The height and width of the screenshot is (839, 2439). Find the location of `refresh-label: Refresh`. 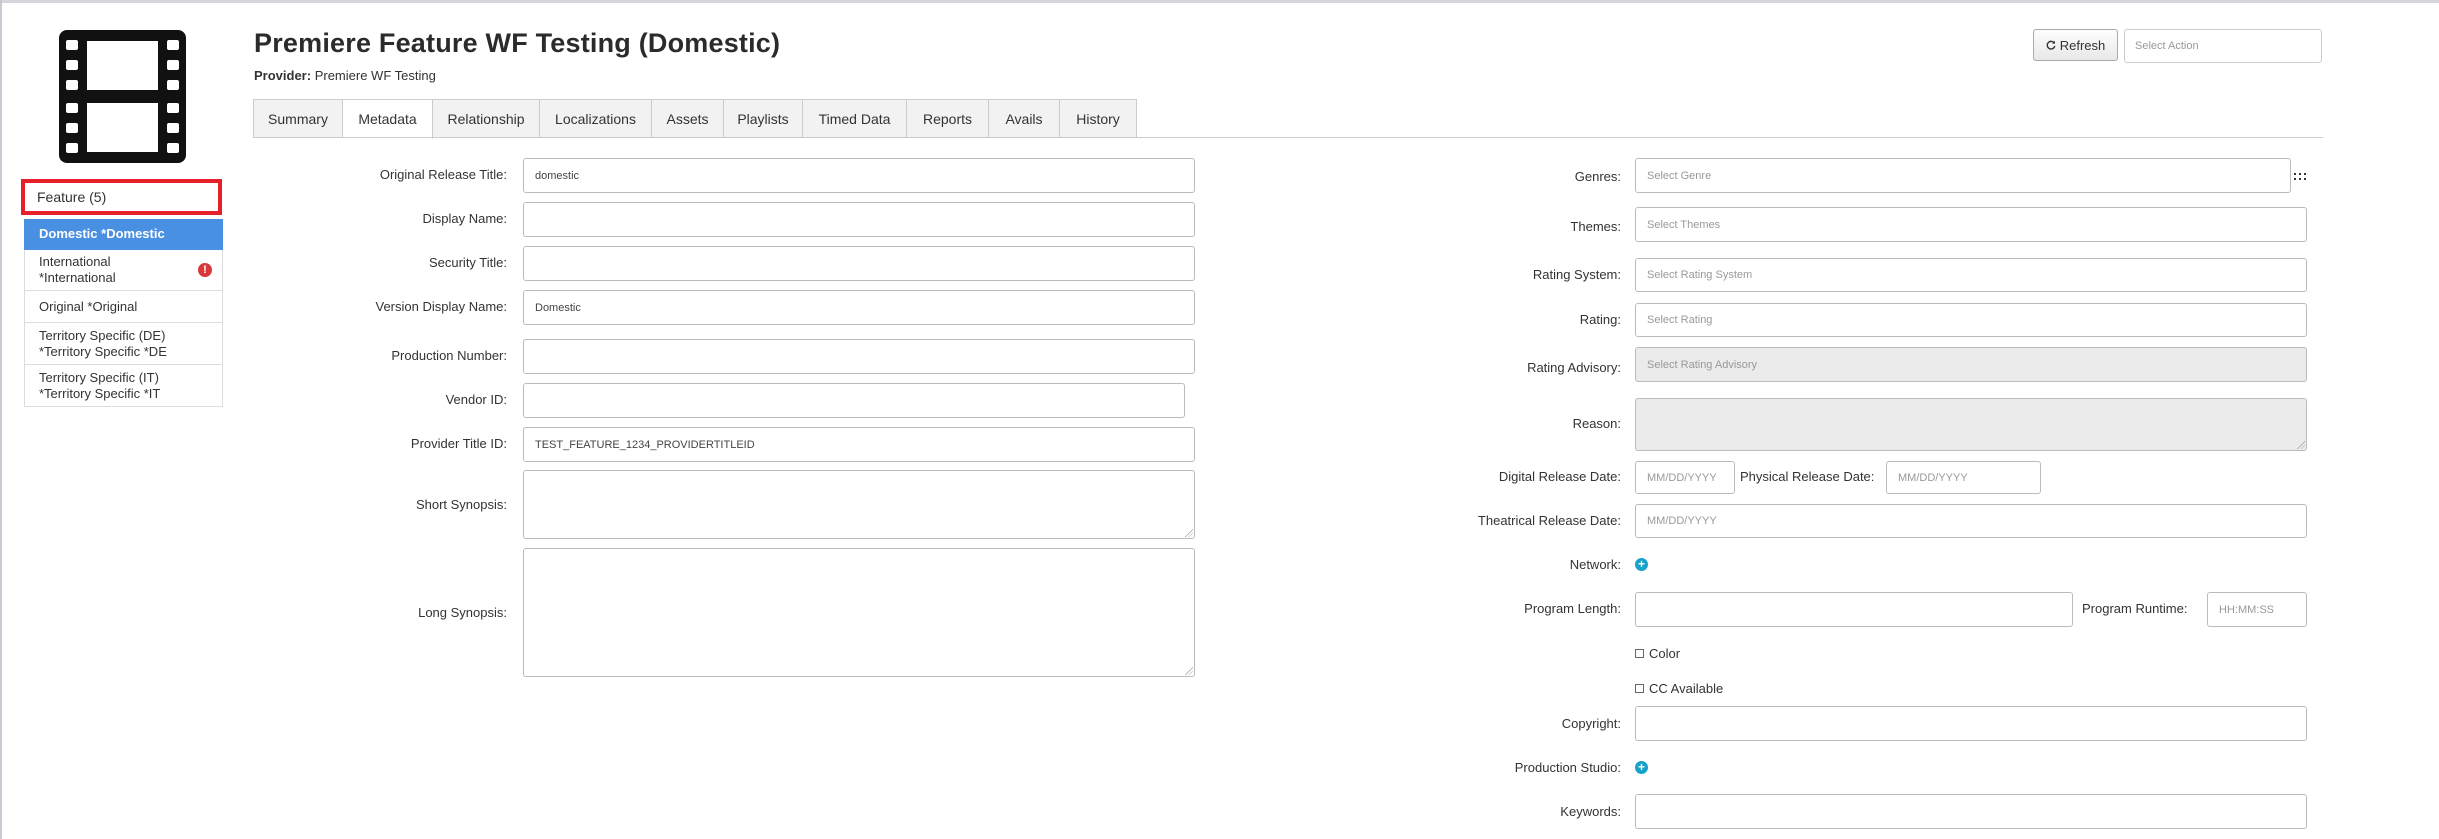

refresh-label: Refresh is located at coordinates (2082, 45).